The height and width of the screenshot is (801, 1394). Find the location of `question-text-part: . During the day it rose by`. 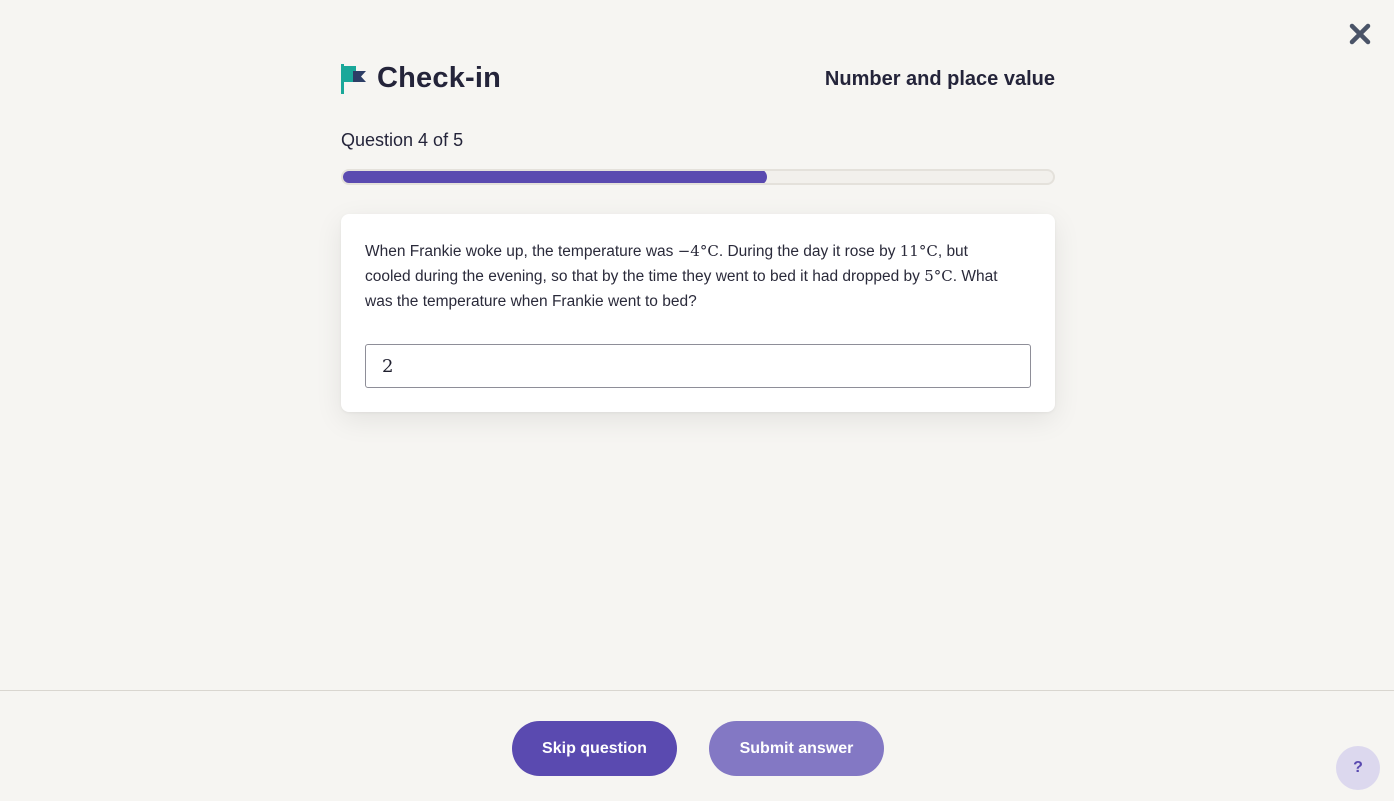

question-text-part: . During the day it rose by is located at coordinates (809, 251).